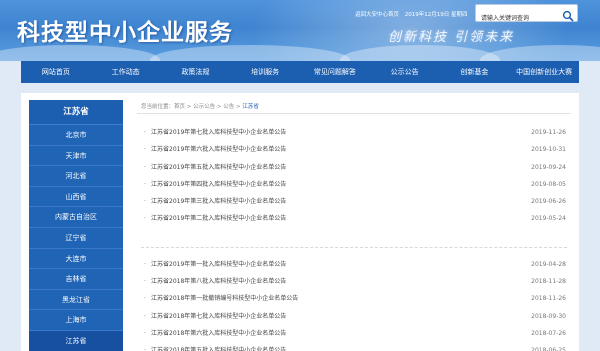 Image resolution: width=600 pixels, height=351 pixels. Describe the element at coordinates (544, 72) in the screenshot. I see `nav-innovation-contest: 中国创新创业大赛` at that location.